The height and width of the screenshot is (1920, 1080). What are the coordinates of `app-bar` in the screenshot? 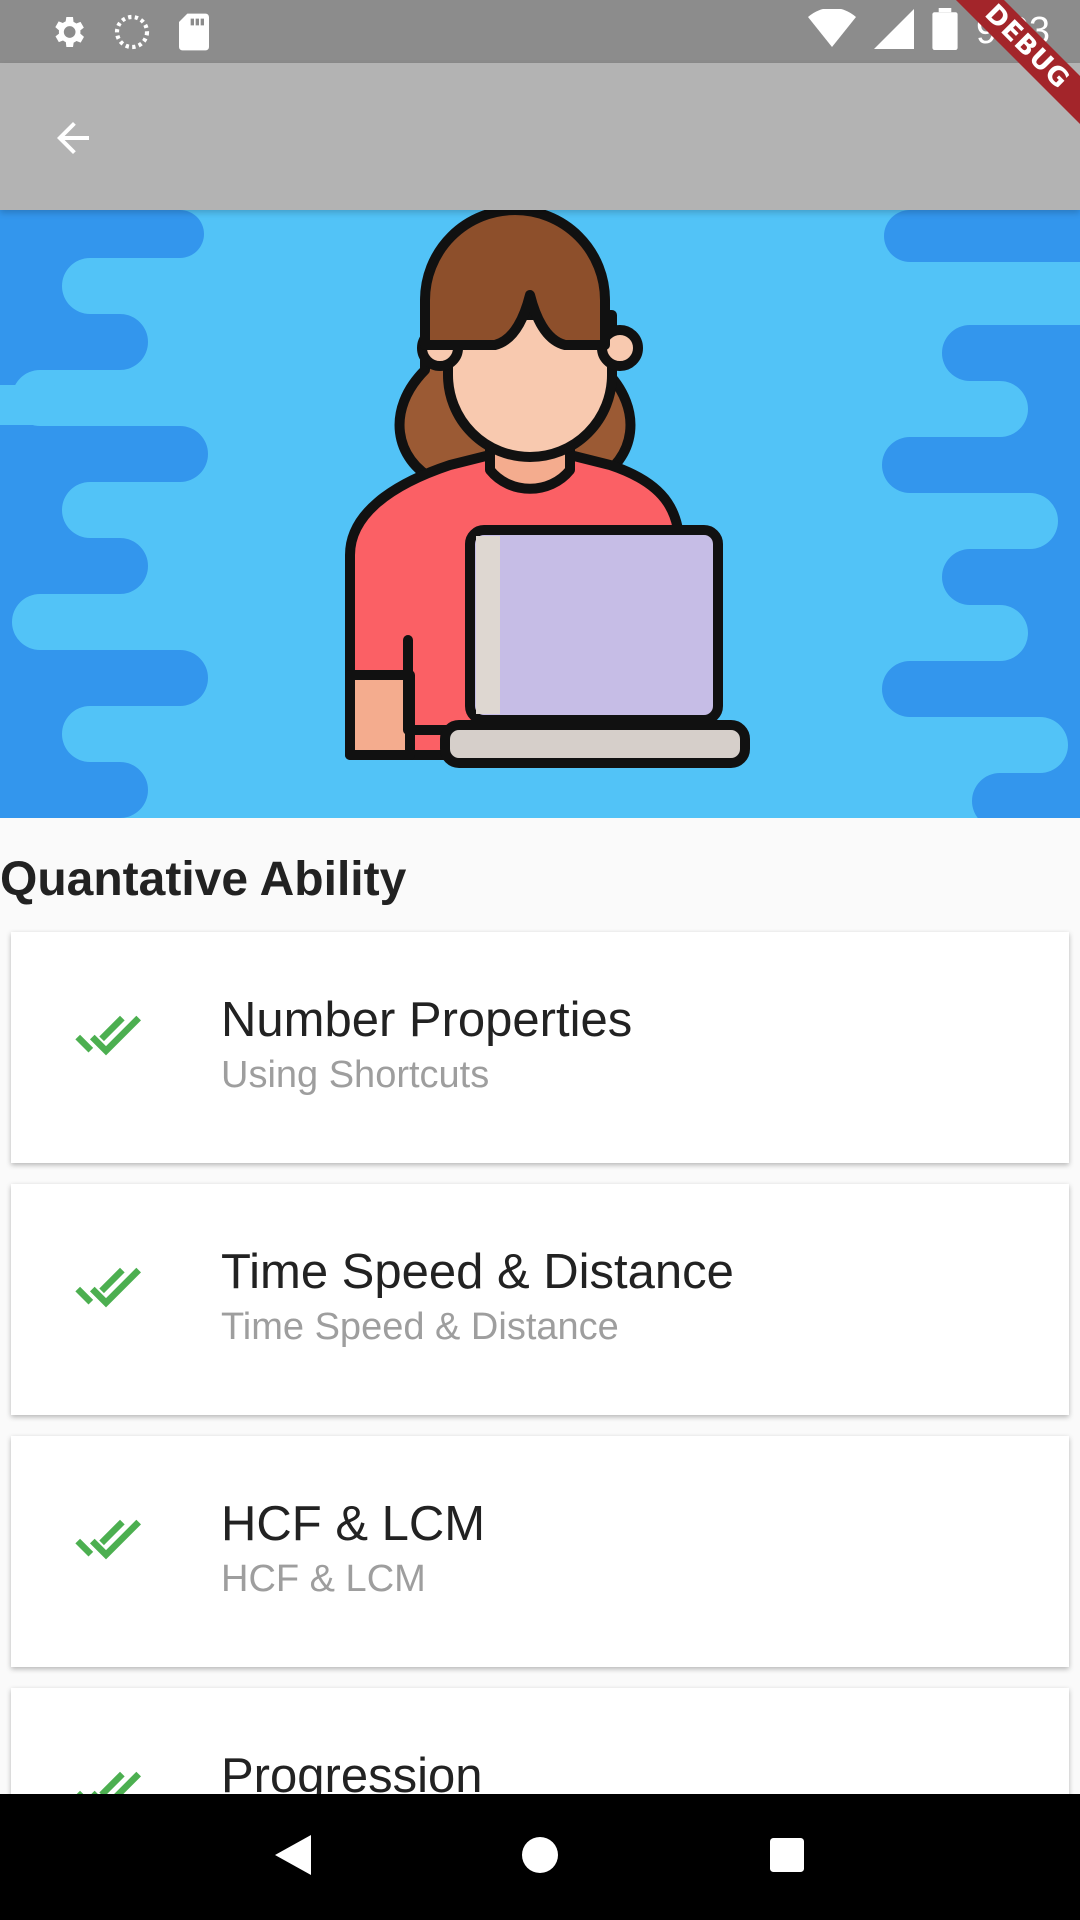 It's located at (540, 136).